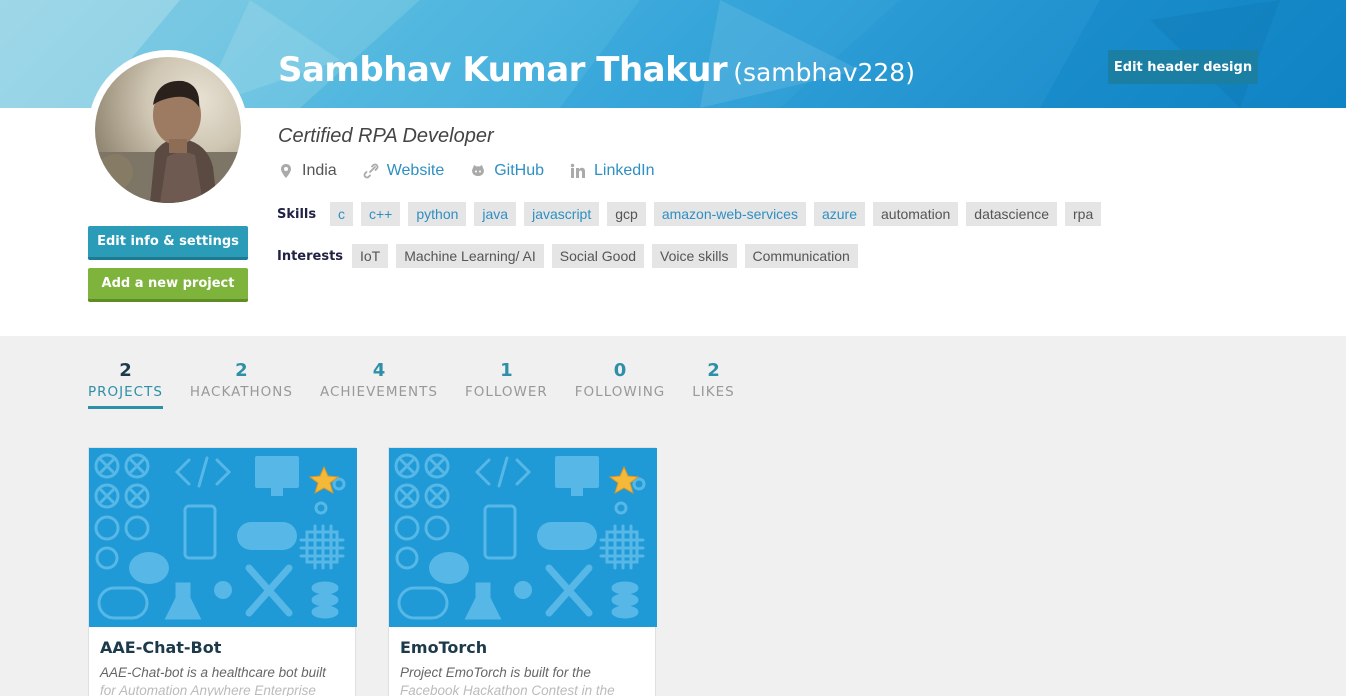 Image resolution: width=1346 pixels, height=696 pixels. I want to click on country-item: India, so click(307, 171).